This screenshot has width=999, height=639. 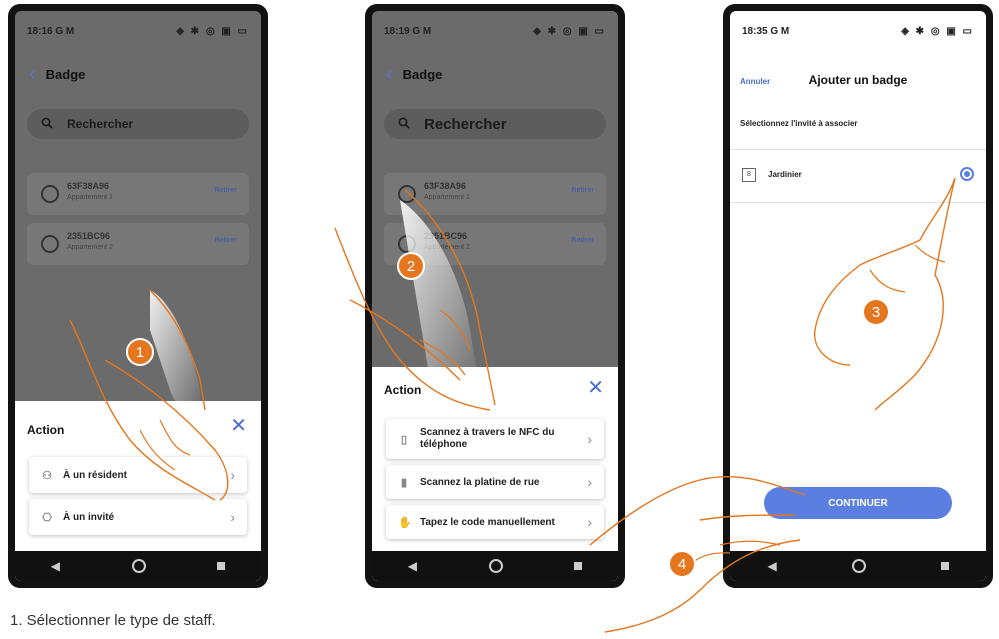 I want to click on guest-icon: ⎔, so click(x=47, y=517).